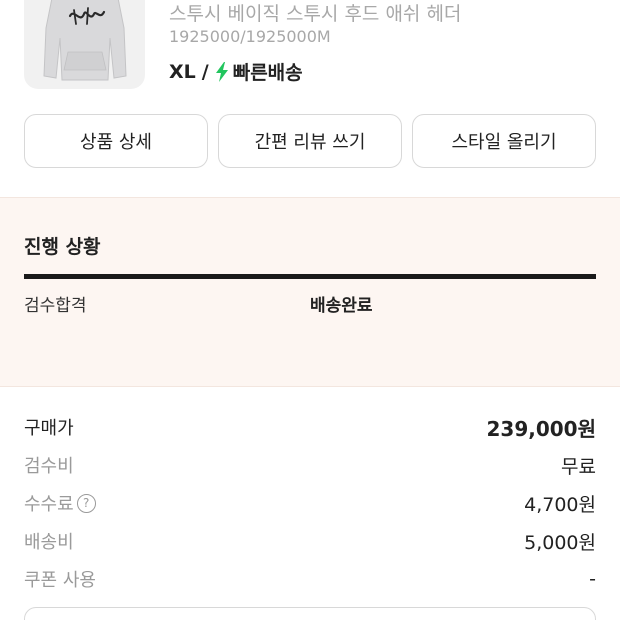  What do you see at coordinates (86, 503) in the screenshot?
I see `help-icon: ?` at bounding box center [86, 503].